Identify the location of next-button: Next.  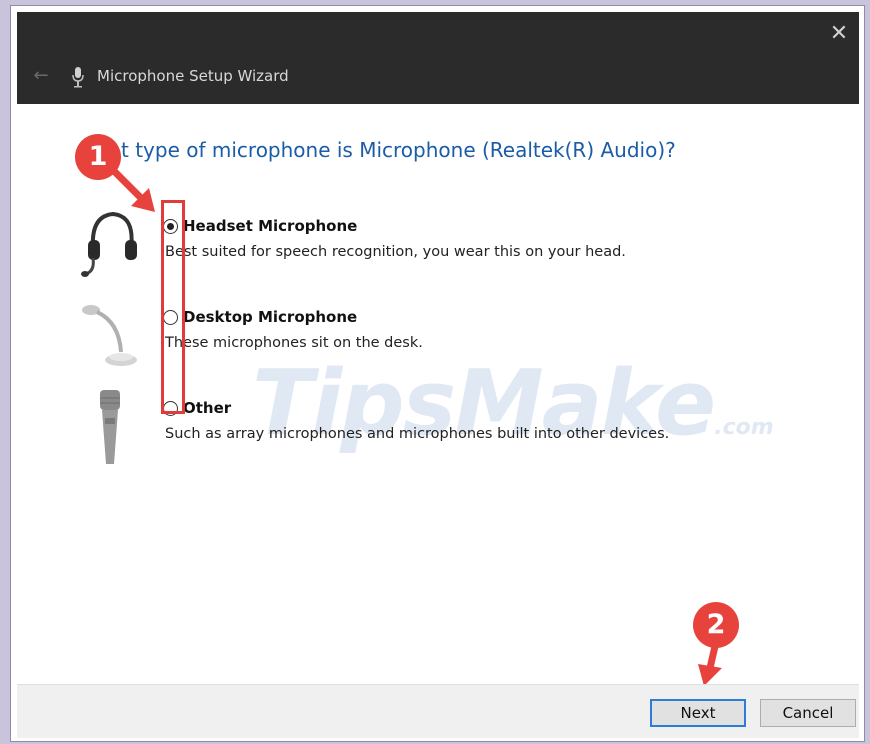
(698, 713).